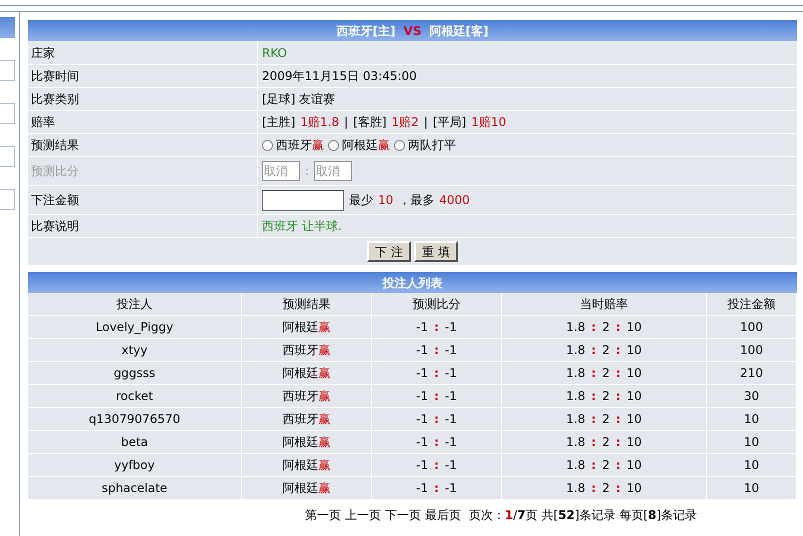 This screenshot has width=803, height=536. I want to click on table-cell-text: 30, so click(752, 396).